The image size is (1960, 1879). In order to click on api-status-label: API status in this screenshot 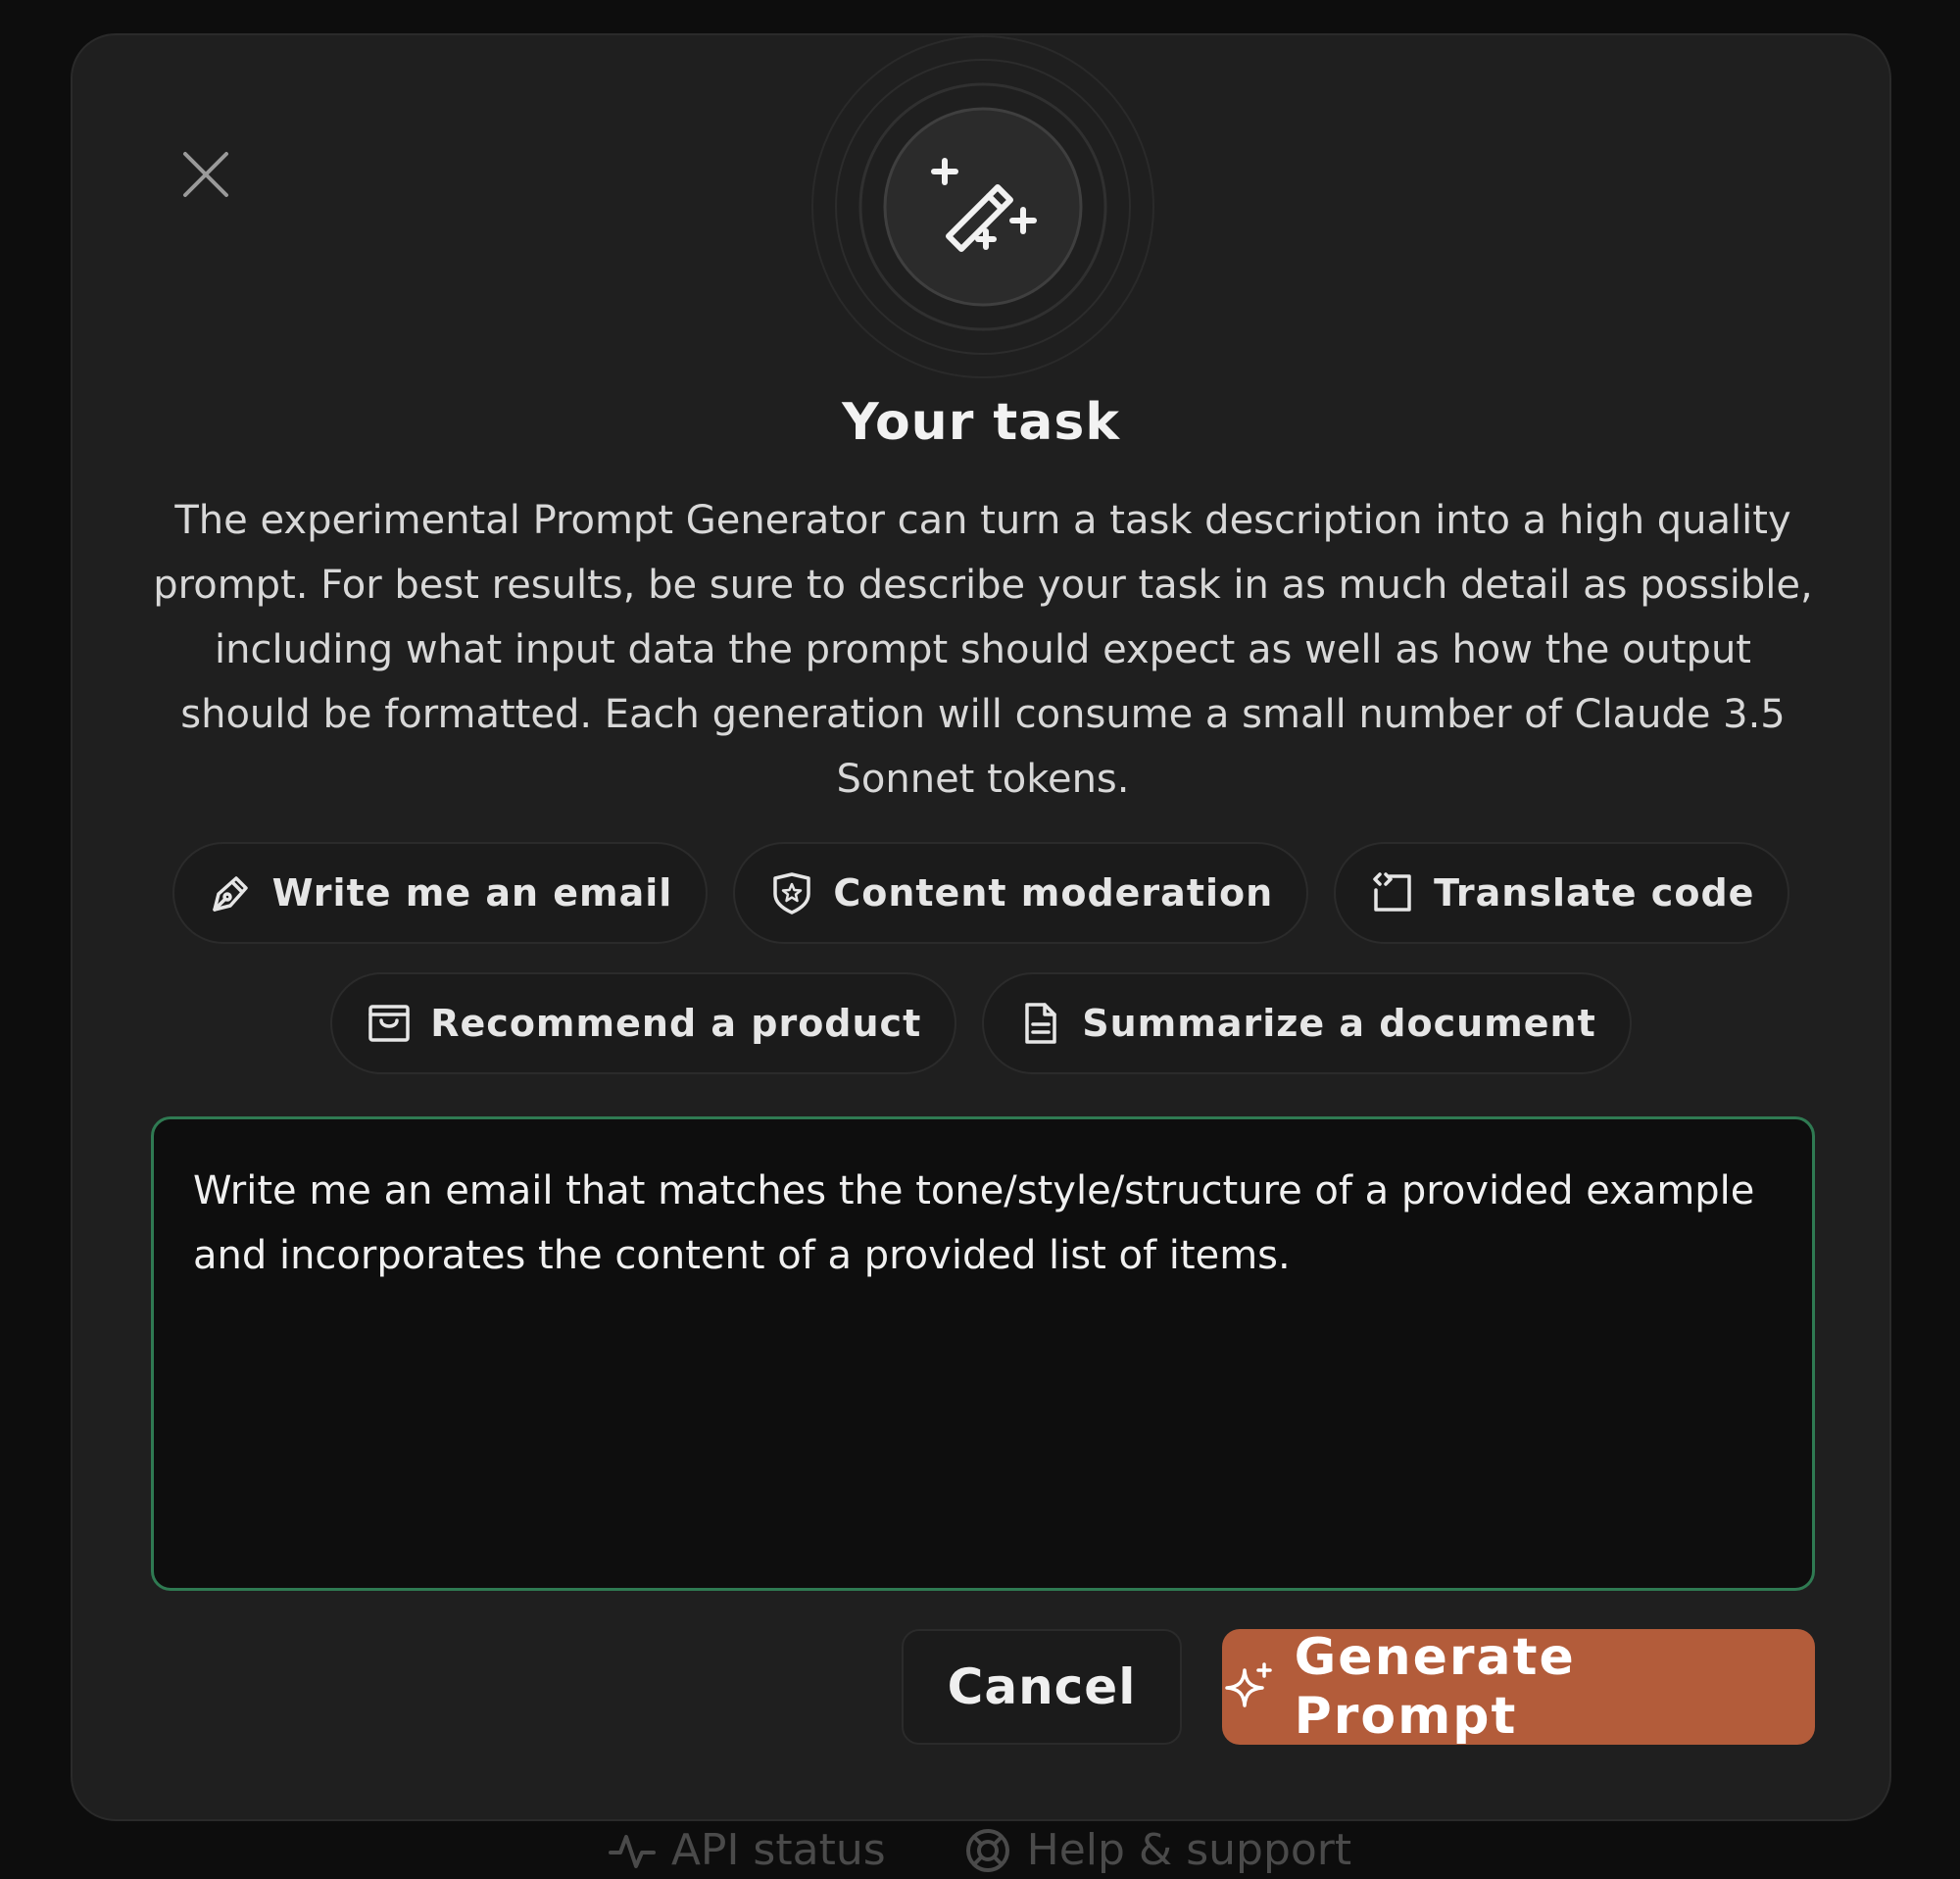, I will do `click(778, 1850)`.